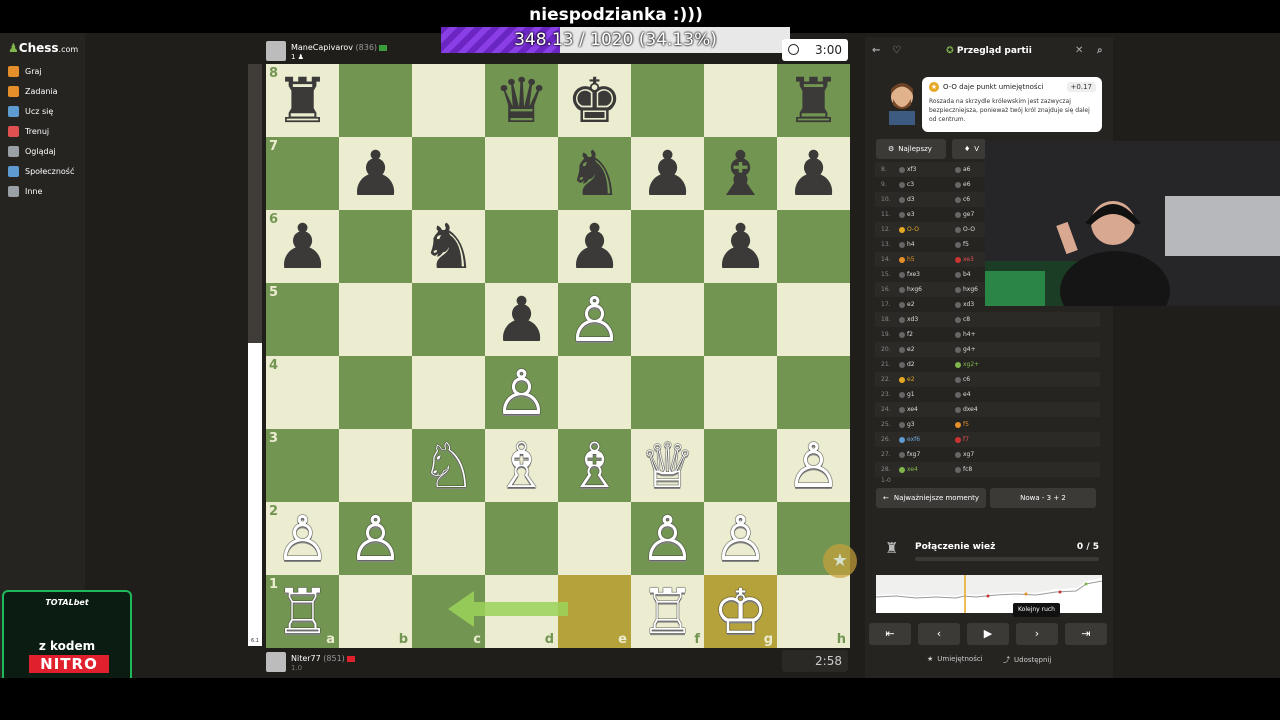 The image size is (1280, 720). I want to click on white-move: d2, so click(907, 364).